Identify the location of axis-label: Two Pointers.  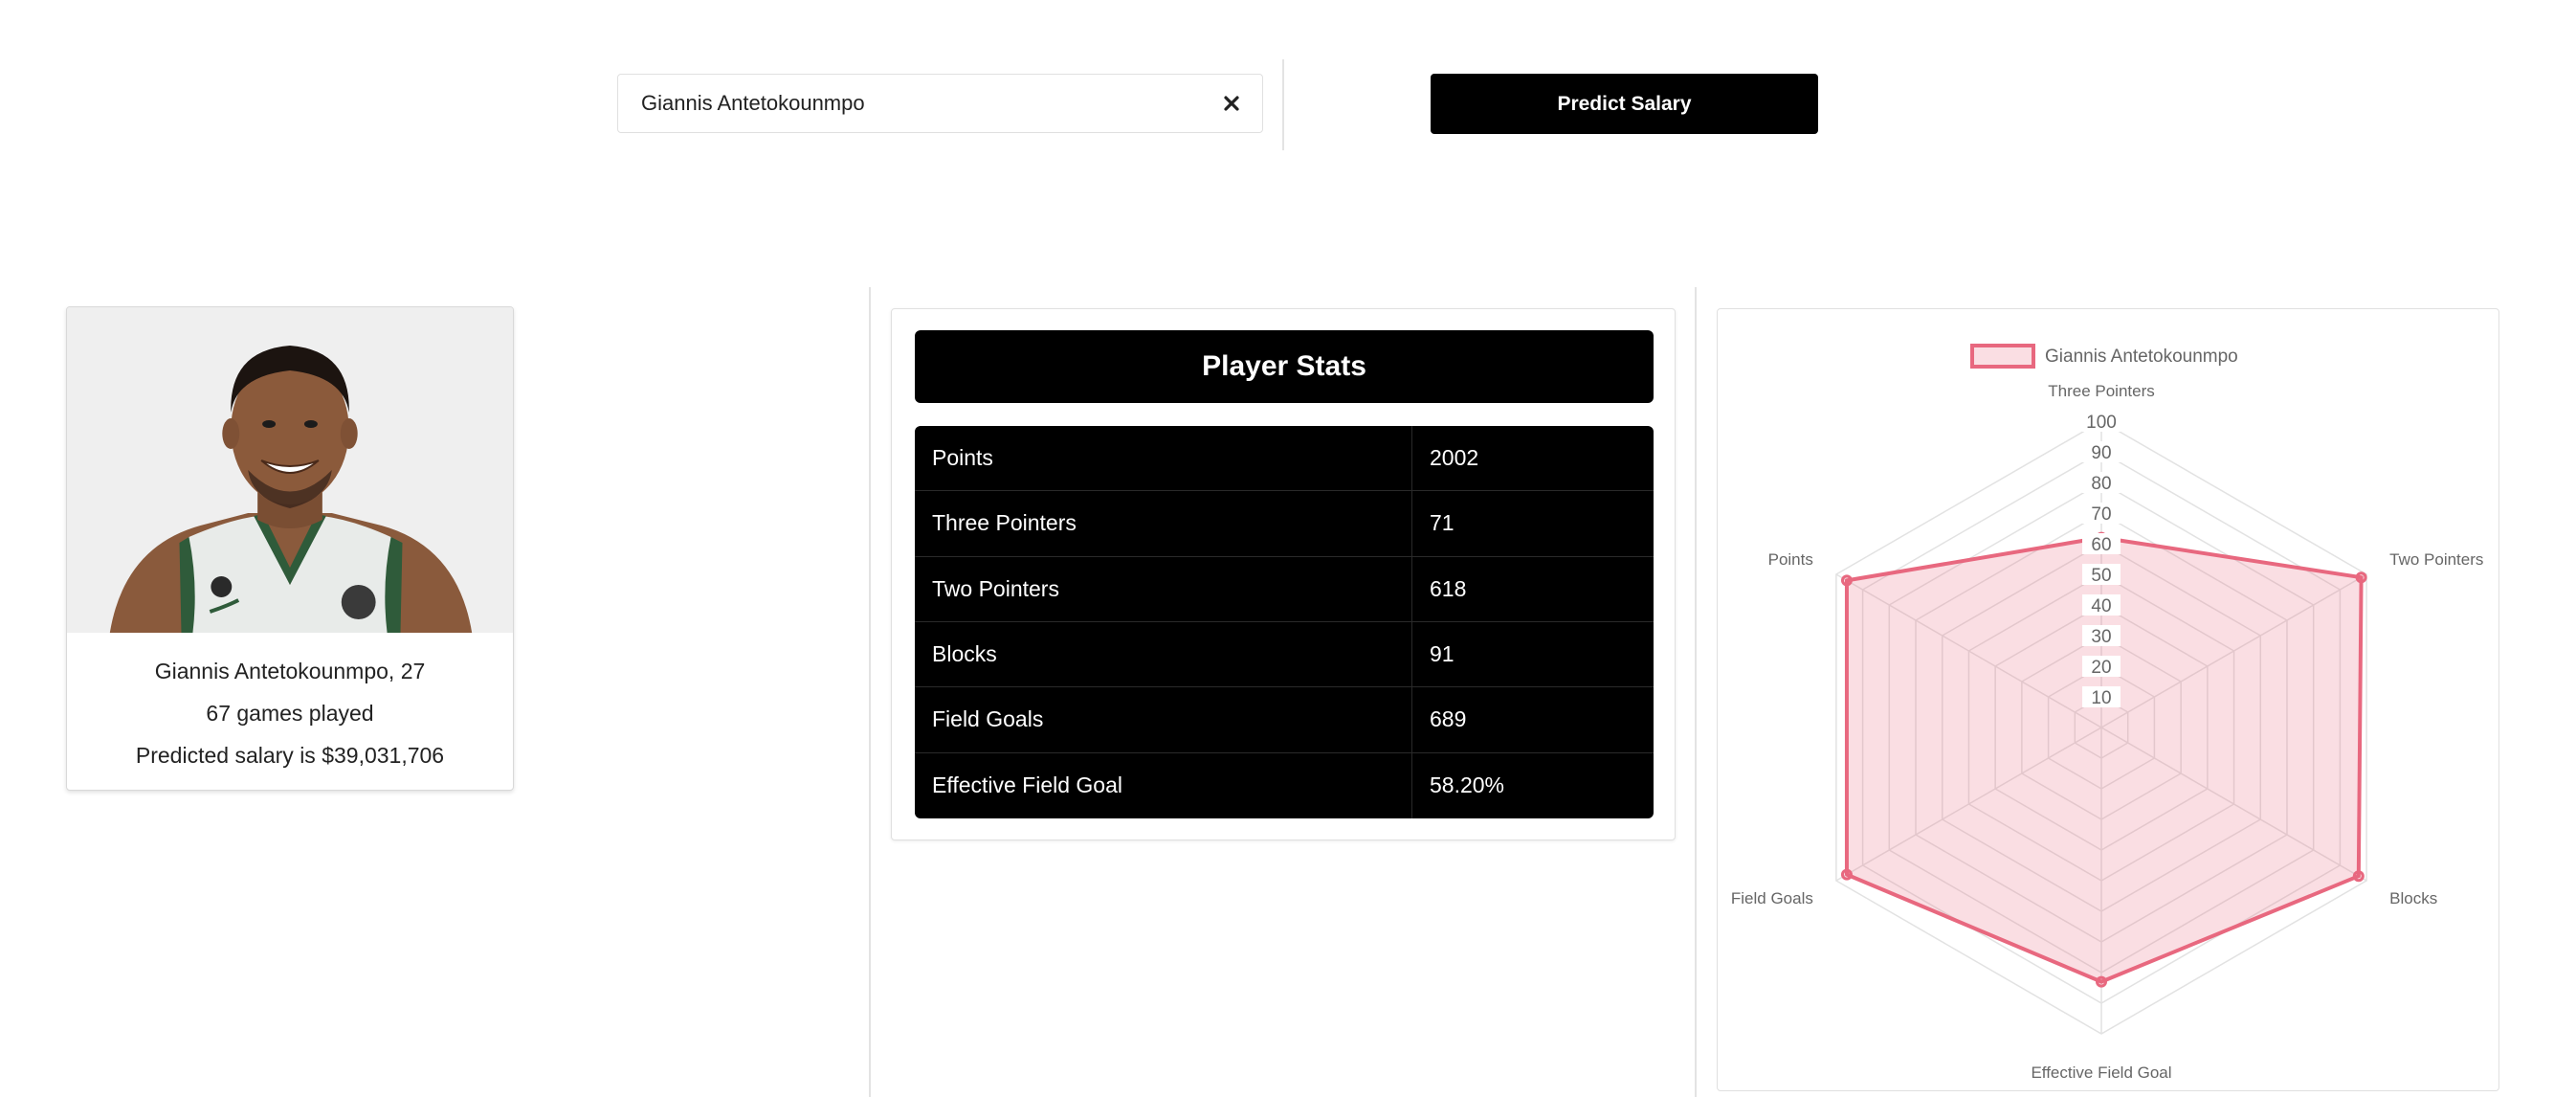
(2436, 559).